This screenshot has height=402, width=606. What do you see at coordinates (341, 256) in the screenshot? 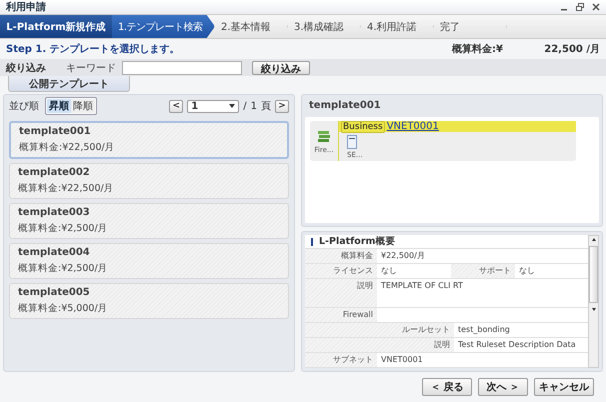
I see `summary-label: 概算料金` at bounding box center [341, 256].